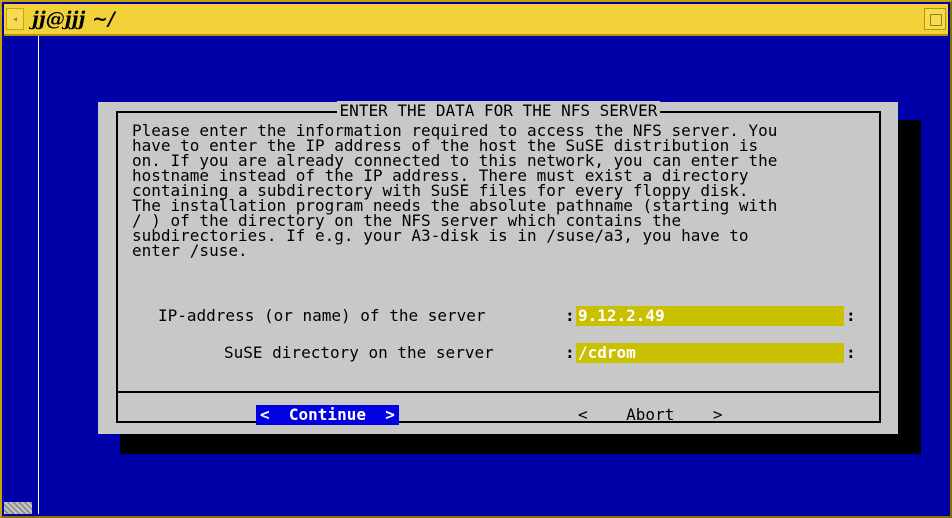 Image resolution: width=952 pixels, height=518 pixels. Describe the element at coordinates (322, 315) in the screenshot. I see `ip-address-label: IP-address (or name) of the server` at that location.